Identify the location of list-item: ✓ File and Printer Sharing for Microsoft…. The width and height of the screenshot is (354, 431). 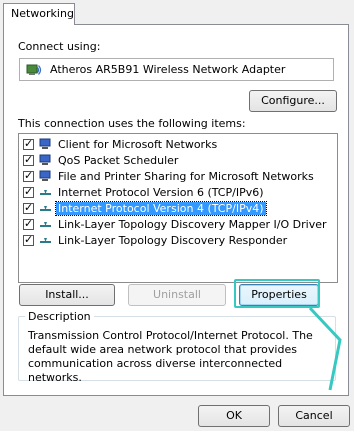
(178, 177).